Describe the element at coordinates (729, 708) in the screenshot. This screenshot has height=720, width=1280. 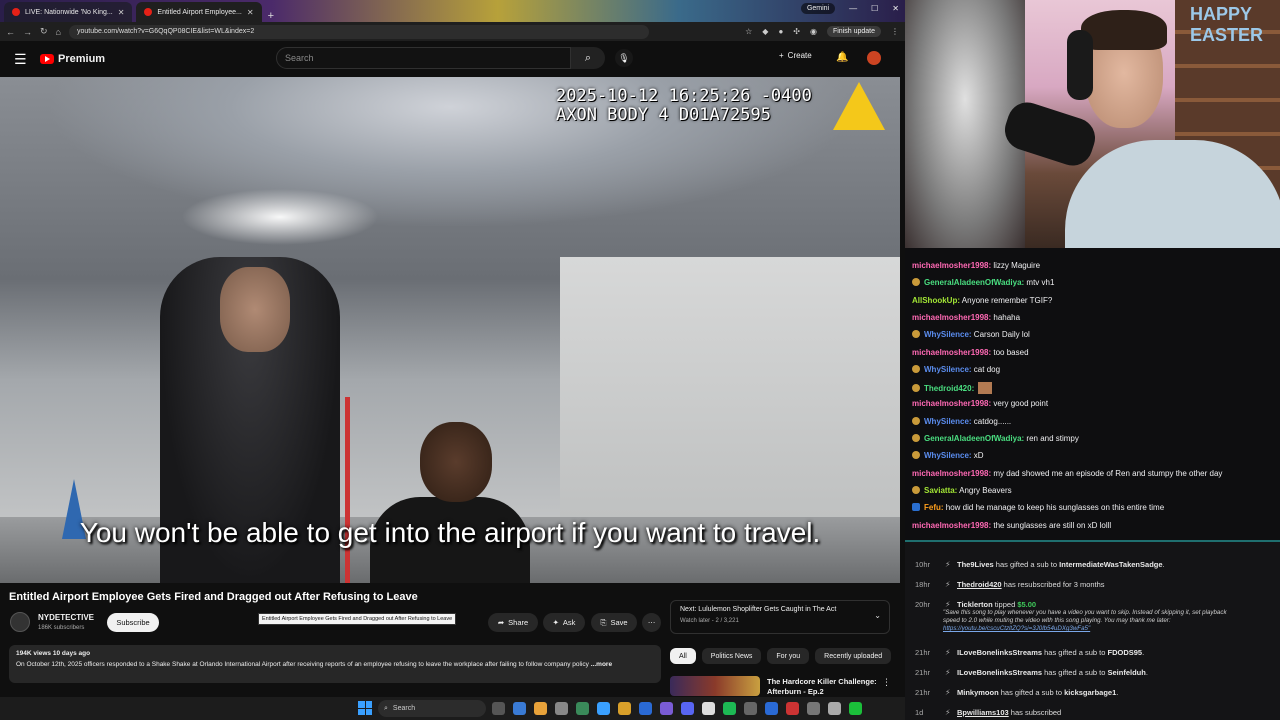
I see `spotify-icon` at that location.